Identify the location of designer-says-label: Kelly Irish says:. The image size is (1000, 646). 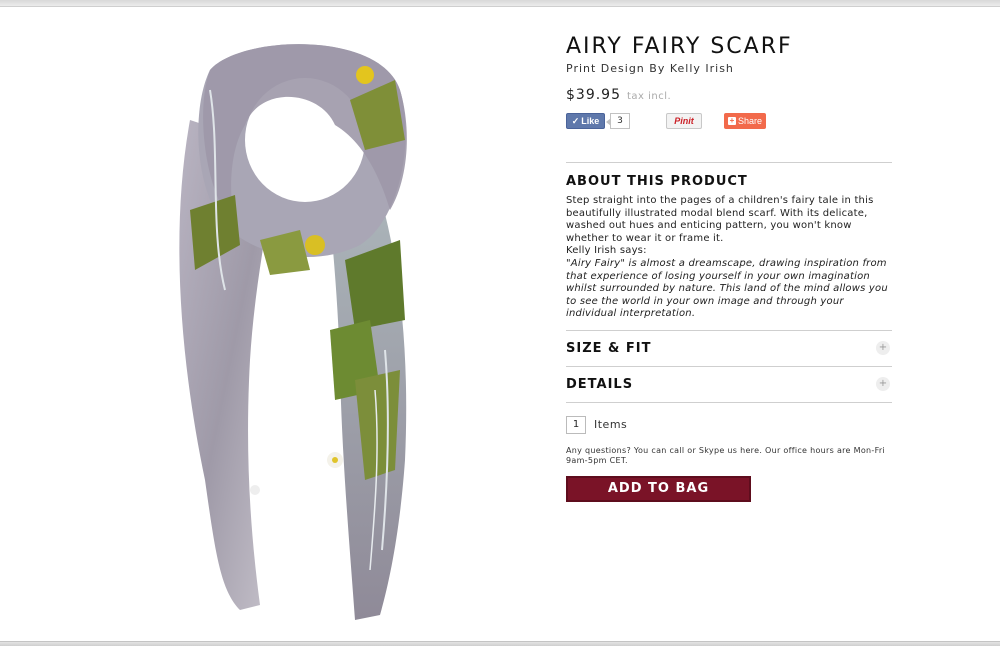
(606, 251).